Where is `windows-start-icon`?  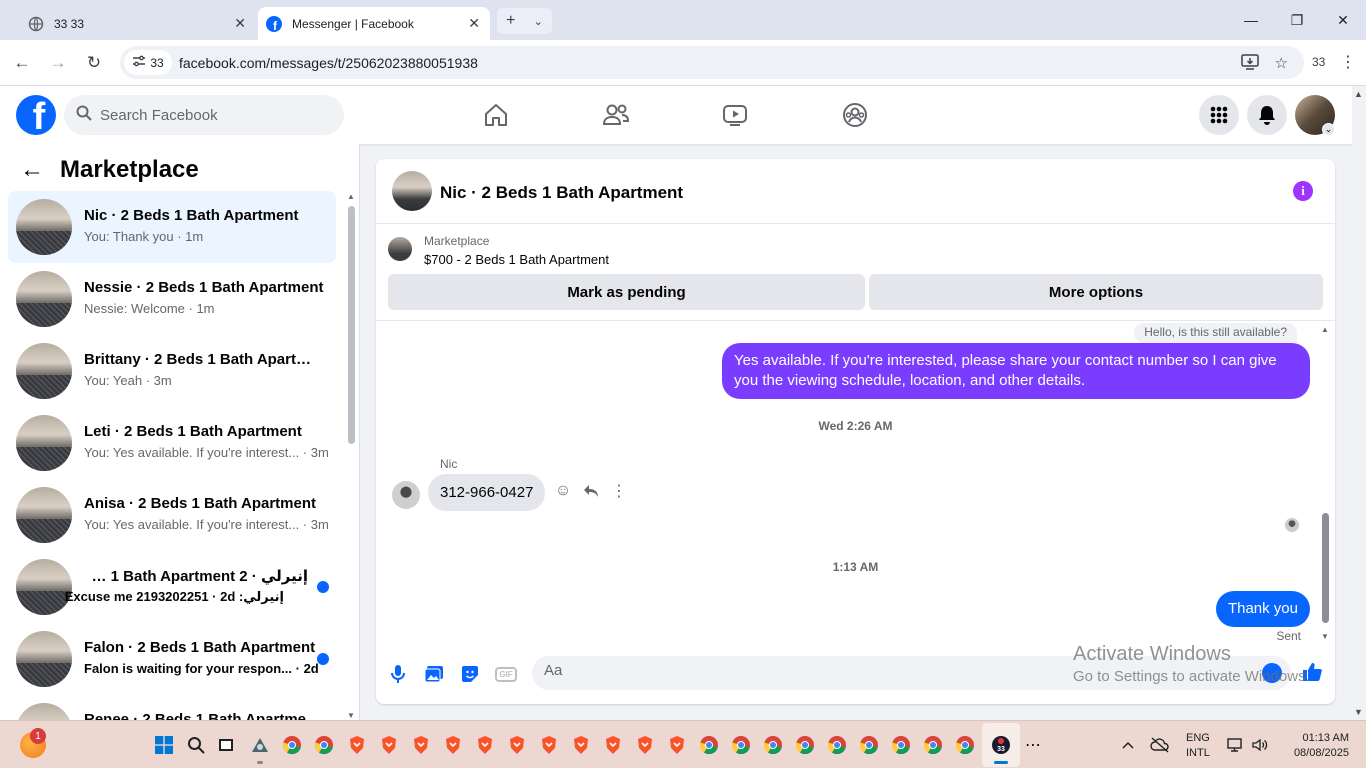 windows-start-icon is located at coordinates (164, 745).